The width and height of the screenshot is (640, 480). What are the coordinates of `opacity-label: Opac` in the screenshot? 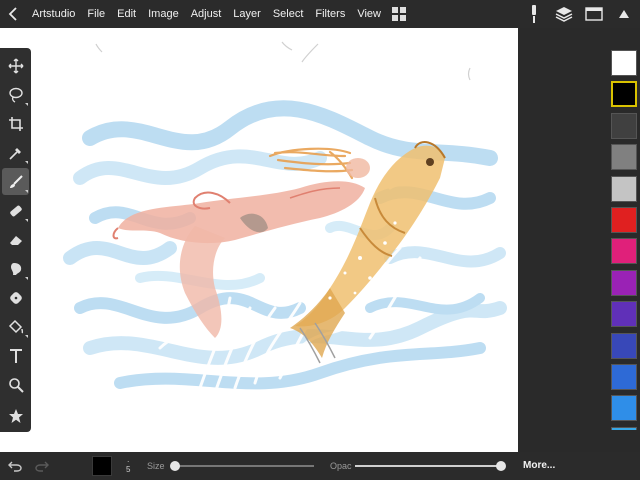 It's located at (341, 466).